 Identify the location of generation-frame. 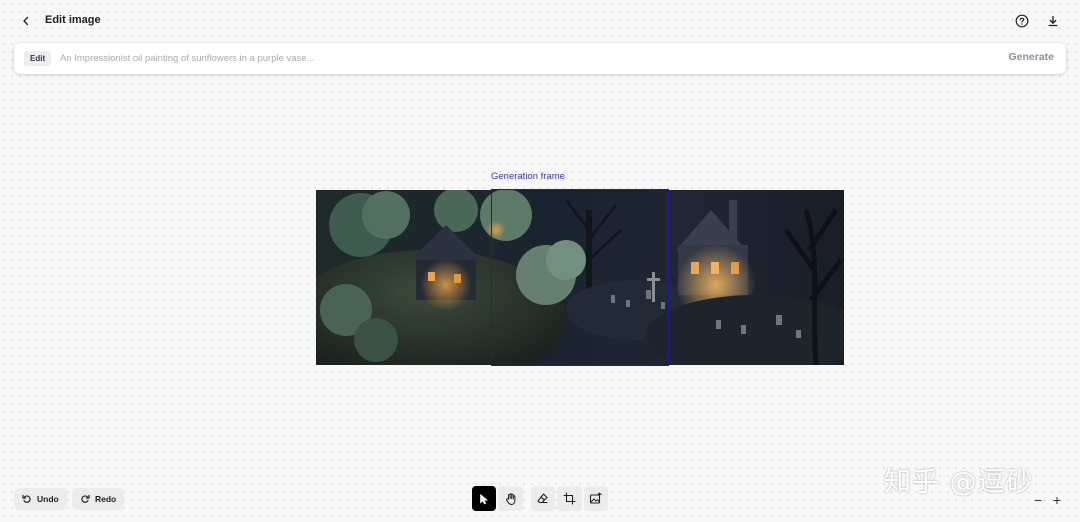
(580, 277).